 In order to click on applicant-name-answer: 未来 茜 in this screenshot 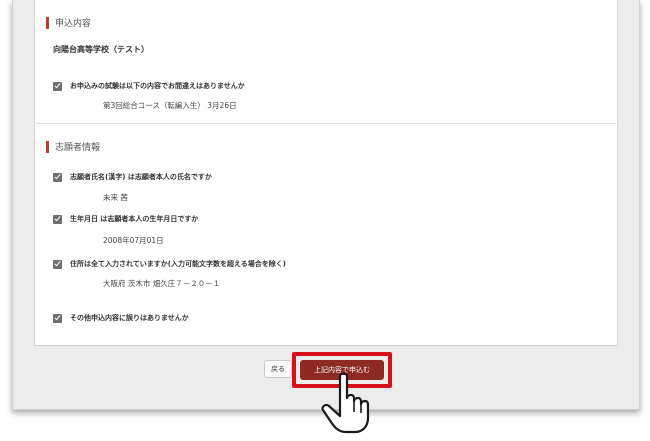, I will do `click(115, 197)`.